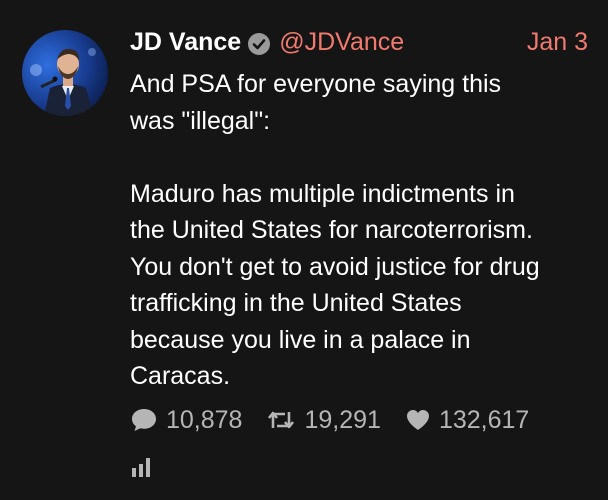 The width and height of the screenshot is (608, 500). What do you see at coordinates (484, 419) in the screenshot?
I see `like-count: 132,617` at bounding box center [484, 419].